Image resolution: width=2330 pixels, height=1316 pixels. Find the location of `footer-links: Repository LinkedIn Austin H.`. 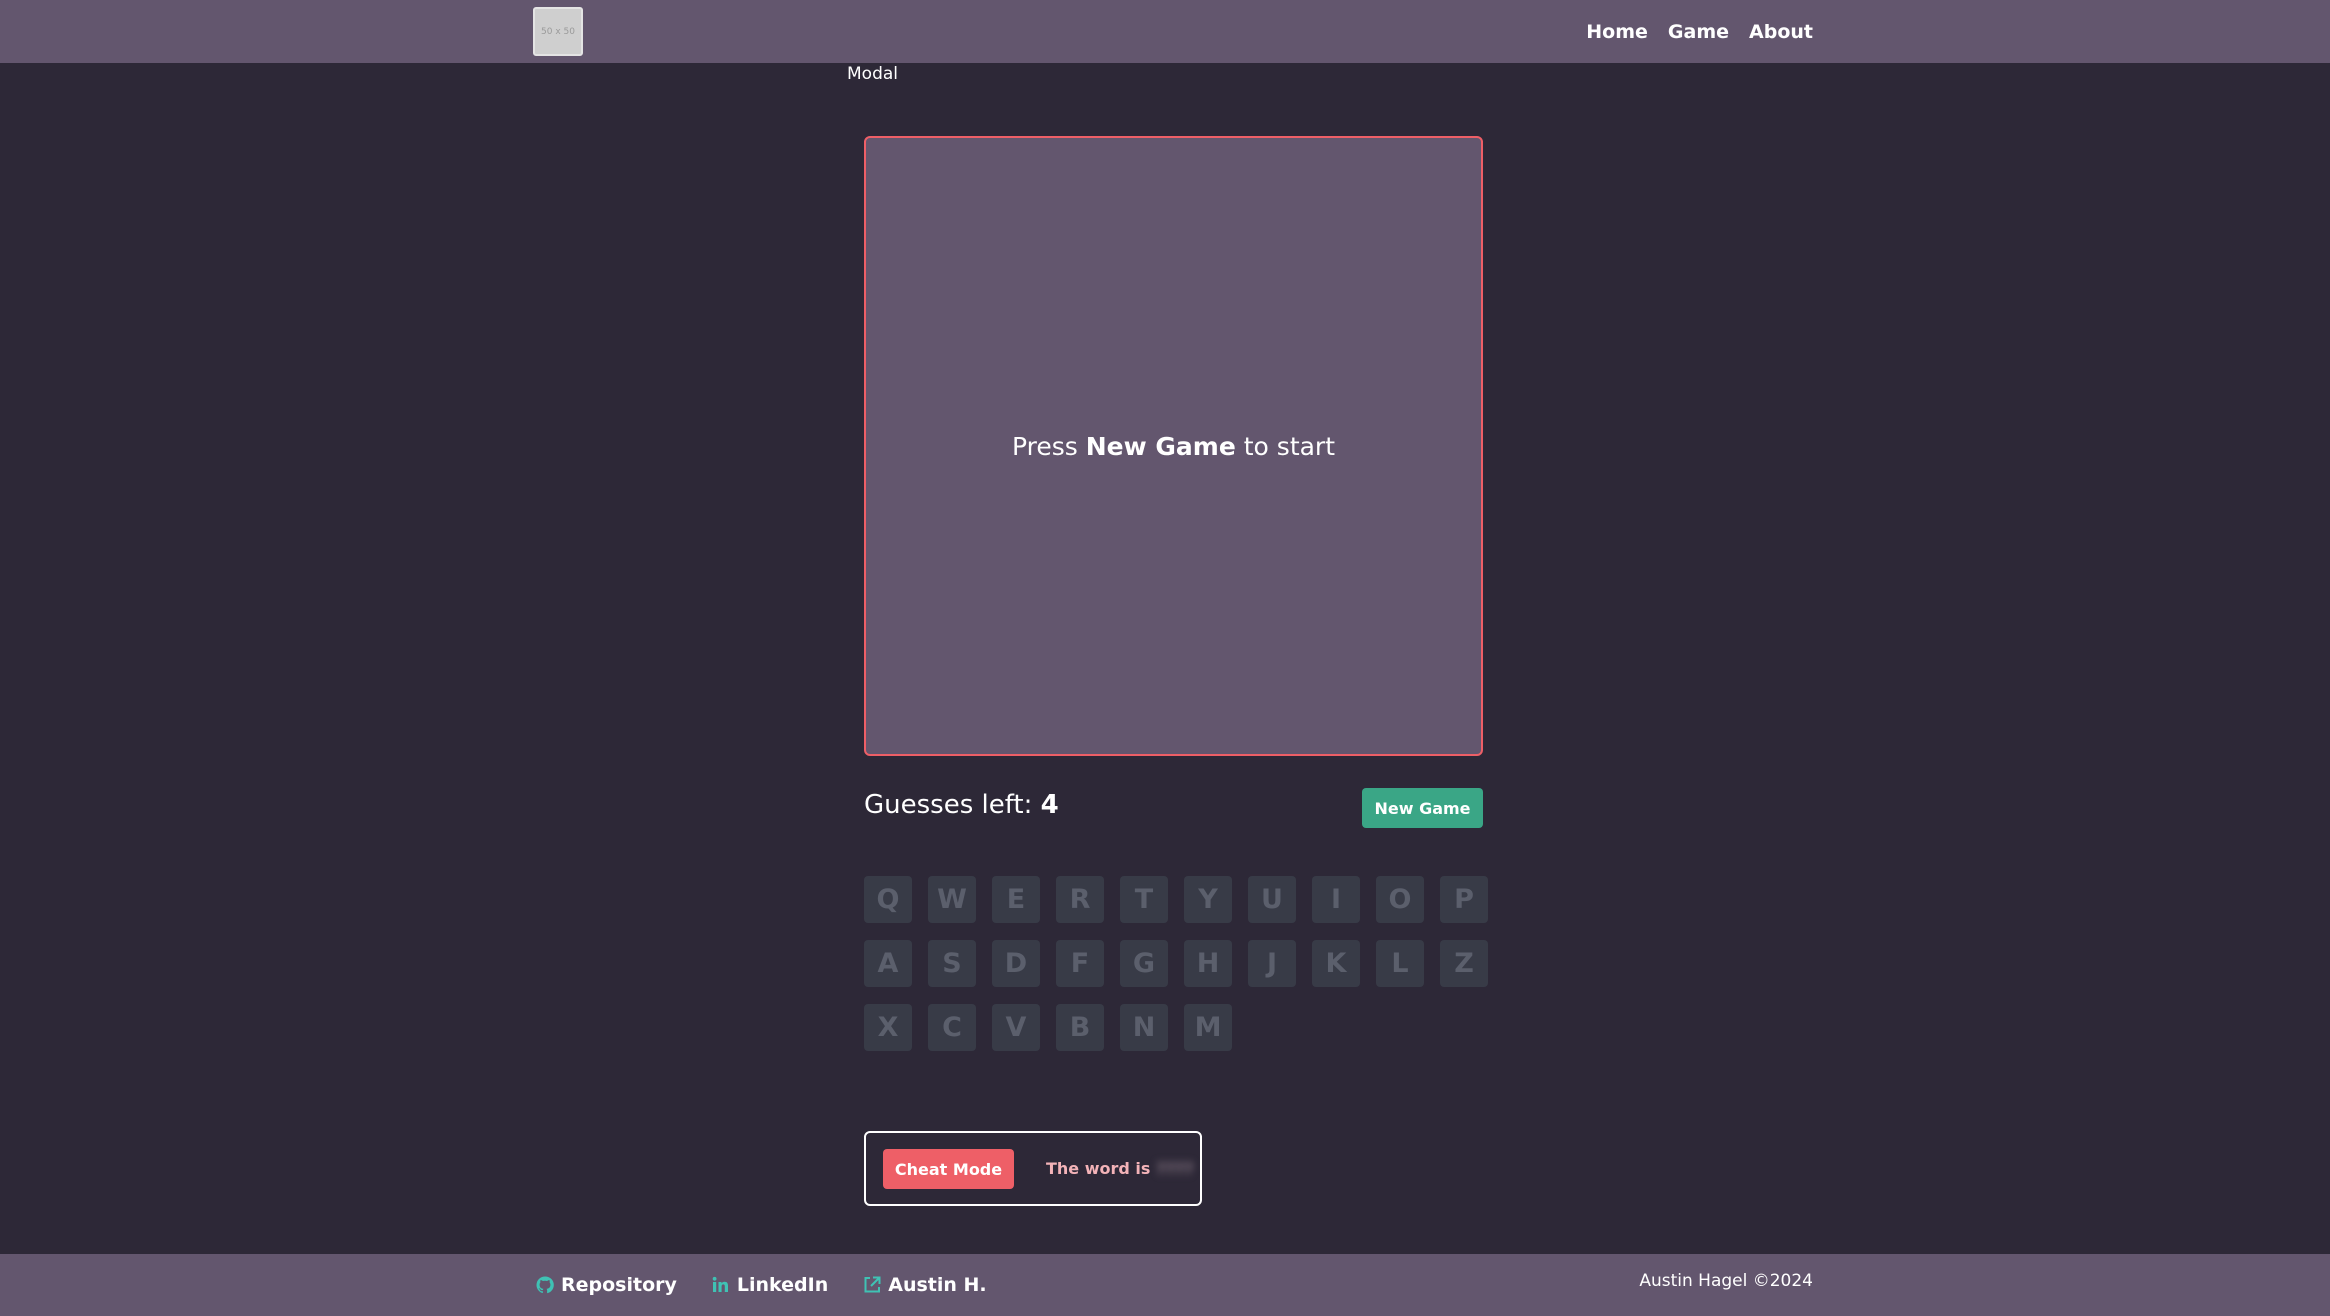

footer-links: Repository LinkedIn Austin H. is located at coordinates (761, 1285).